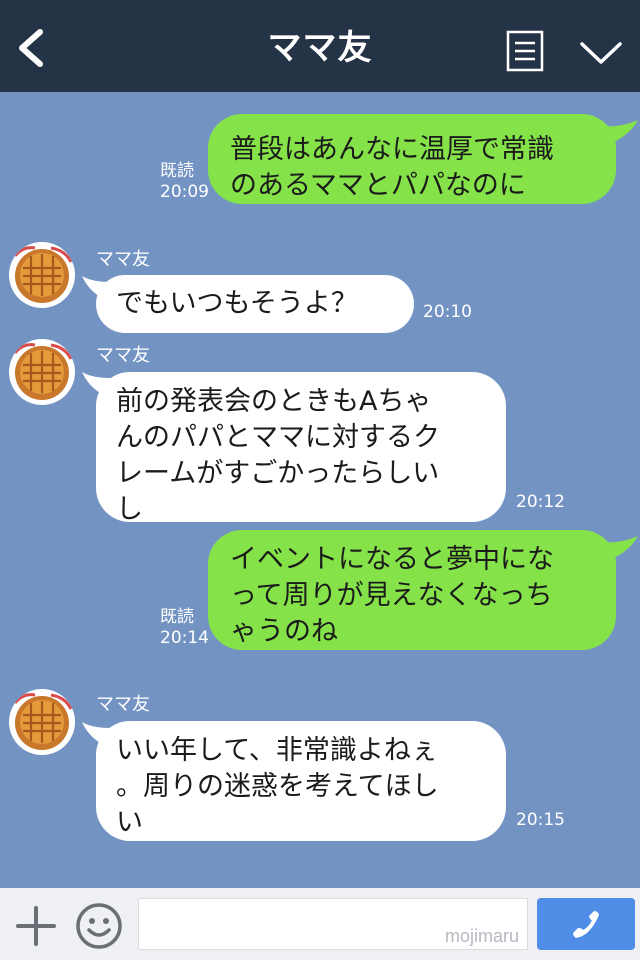 The height and width of the screenshot is (960, 640). Describe the element at coordinates (36, 926) in the screenshot. I see `plus-icon` at that location.